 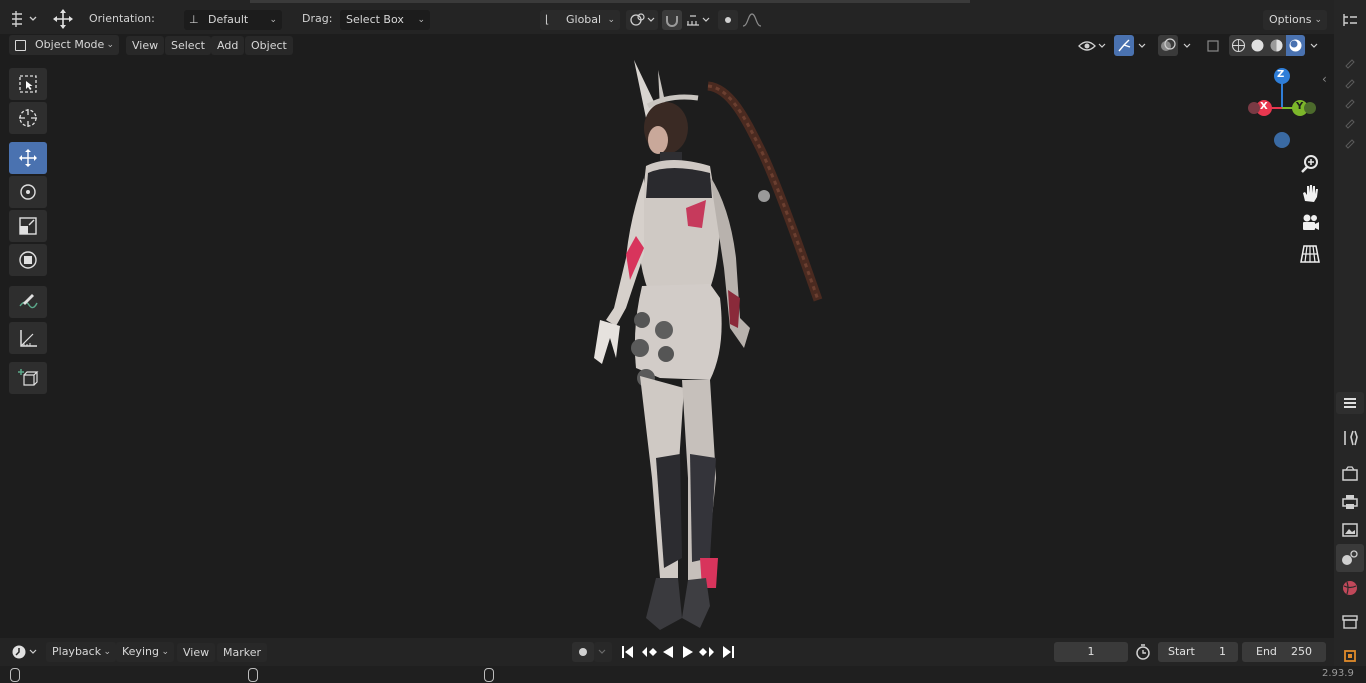 I want to click on timeline-marker-menu: Marker, so click(x=242, y=652).